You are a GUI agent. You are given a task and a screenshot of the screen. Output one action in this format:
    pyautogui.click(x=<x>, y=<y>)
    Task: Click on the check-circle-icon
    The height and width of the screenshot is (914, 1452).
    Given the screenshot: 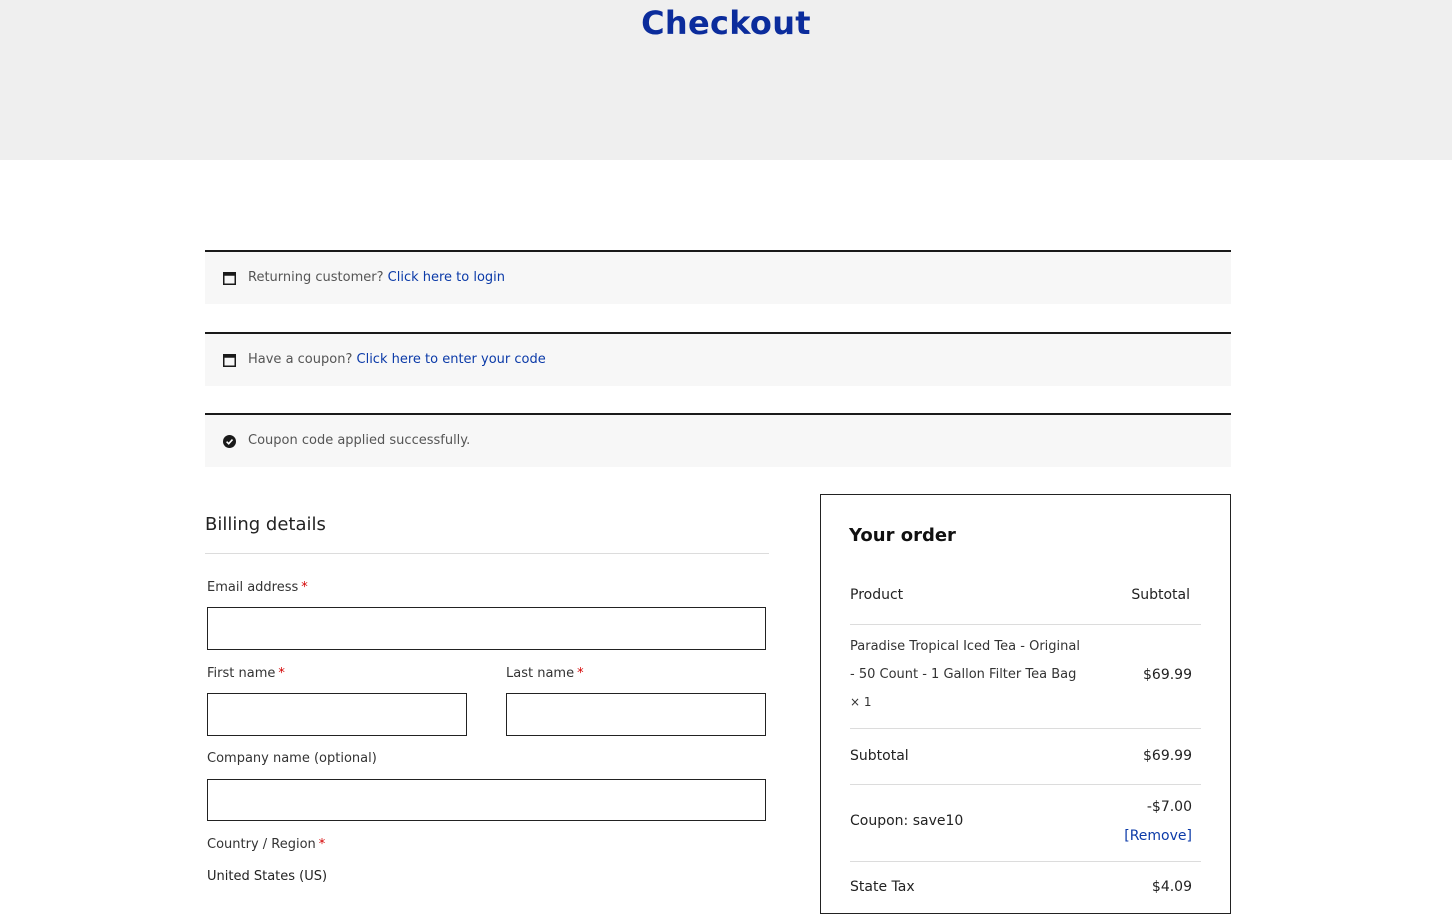 What is the action you would take?
    pyautogui.click(x=229, y=441)
    